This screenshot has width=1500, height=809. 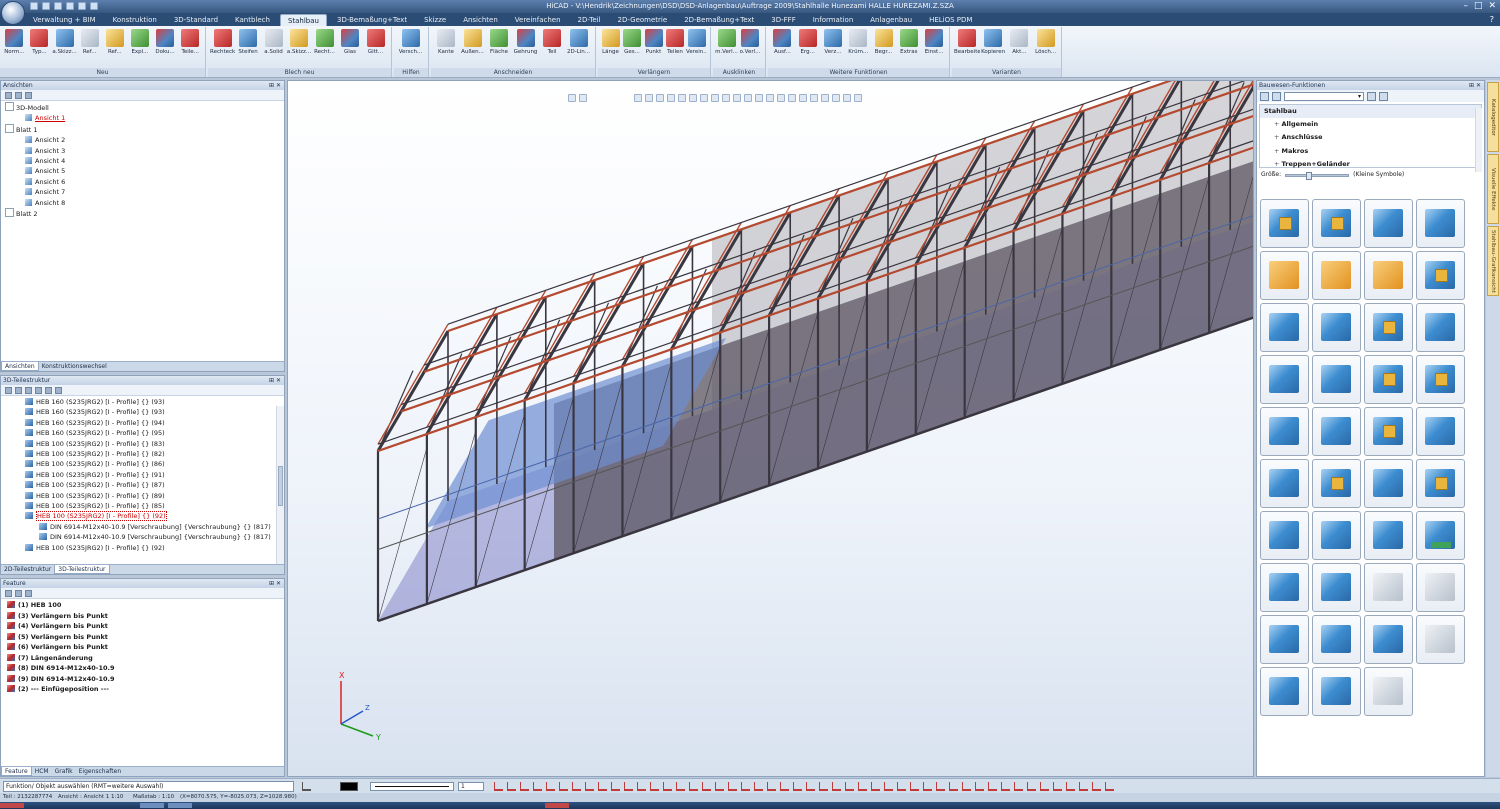 What do you see at coordinates (153, 475) in the screenshot?
I see `part-tree-item: HEB 100 (S235JRG2) [I - Profile] {} (91)` at bounding box center [153, 475].